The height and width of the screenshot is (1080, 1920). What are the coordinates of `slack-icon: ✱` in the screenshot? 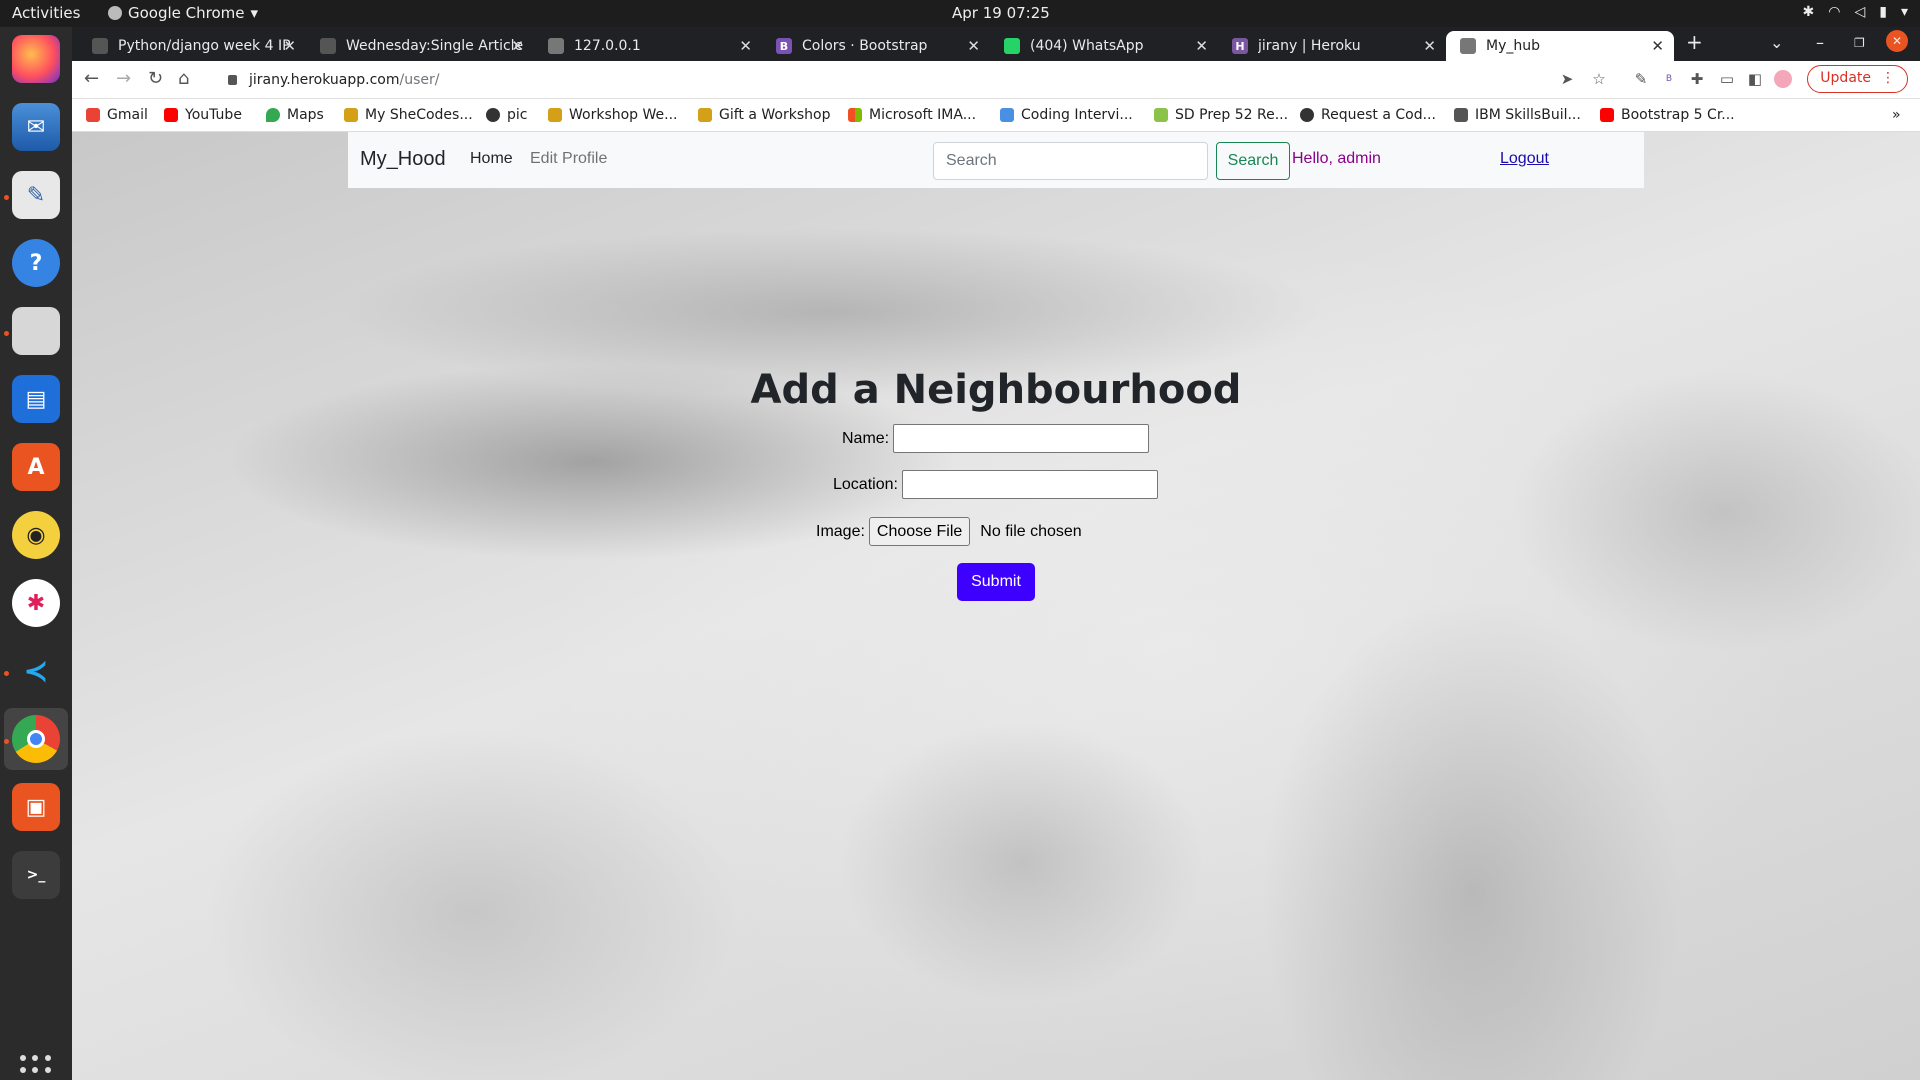 It's located at (36, 603).